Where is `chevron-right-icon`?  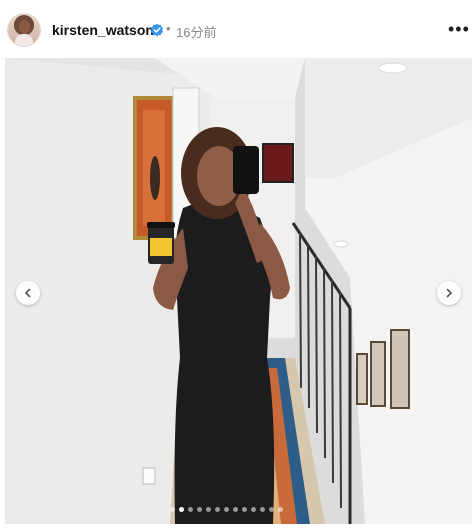 chevron-right-icon is located at coordinates (449, 293).